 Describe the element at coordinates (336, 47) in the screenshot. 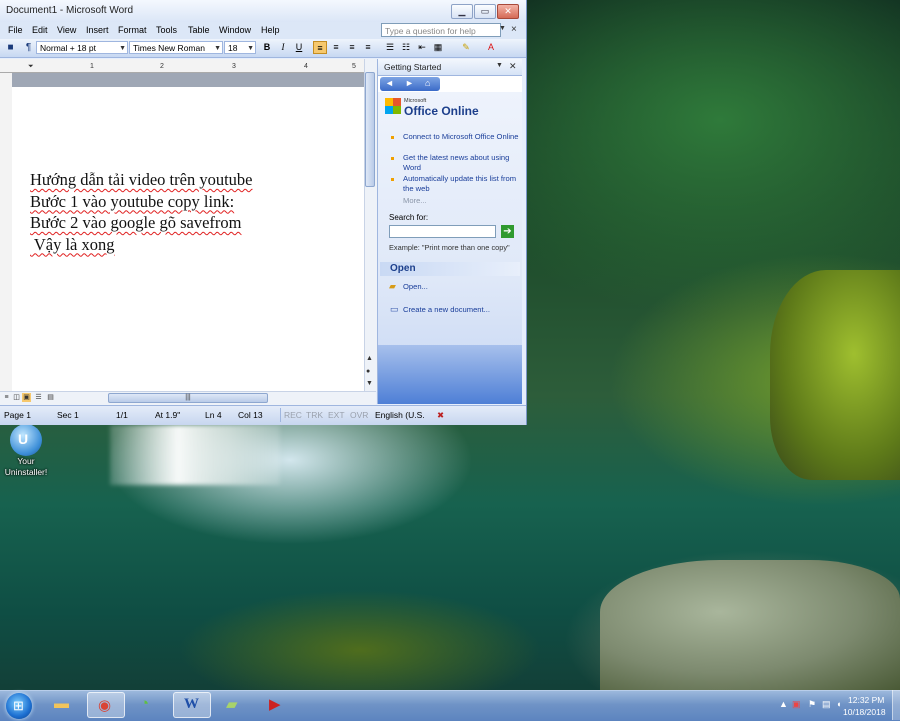

I see `align-center-button: ≡` at that location.